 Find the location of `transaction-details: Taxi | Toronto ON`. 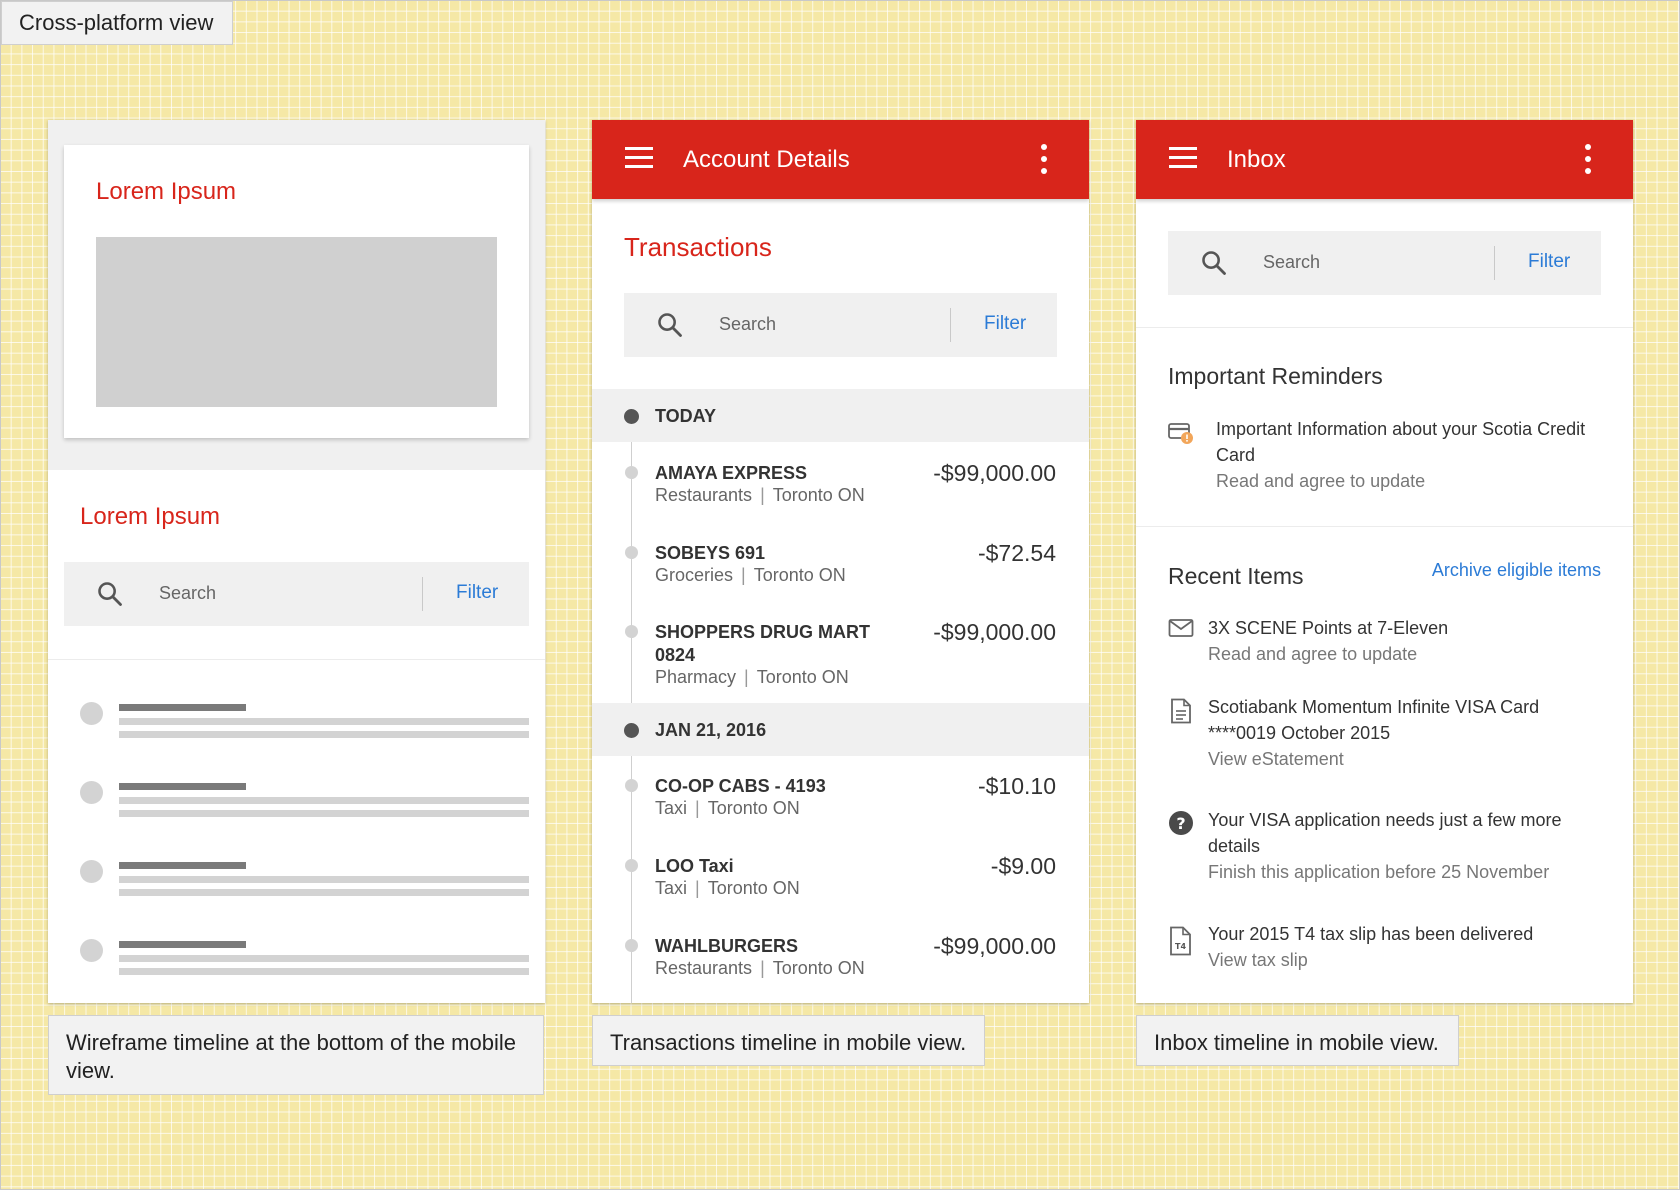

transaction-details: Taxi | Toronto ON is located at coordinates (727, 808).